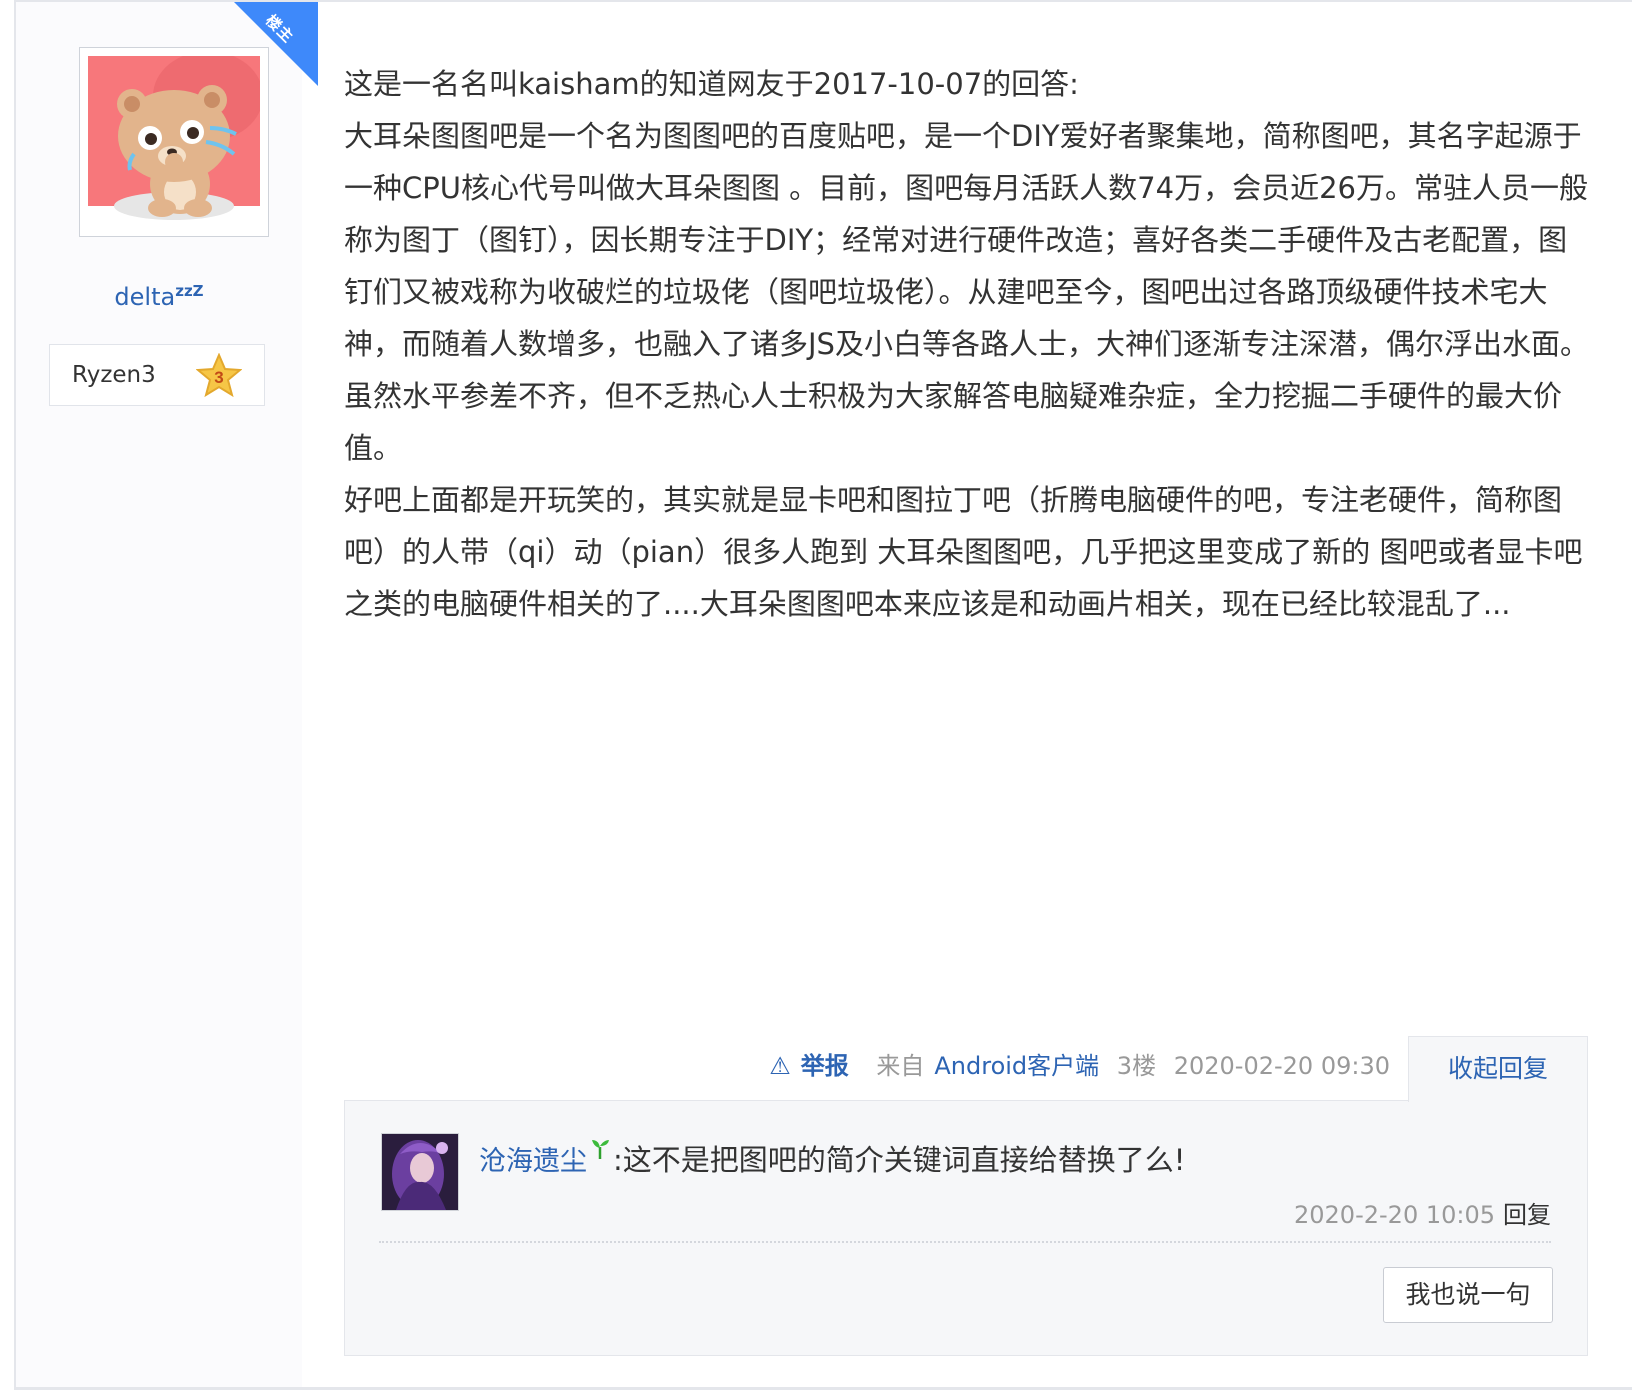 This screenshot has height=1390, width=1632. Describe the element at coordinates (1016, 1066) in the screenshot. I see `android-client-link: Android客户端` at that location.